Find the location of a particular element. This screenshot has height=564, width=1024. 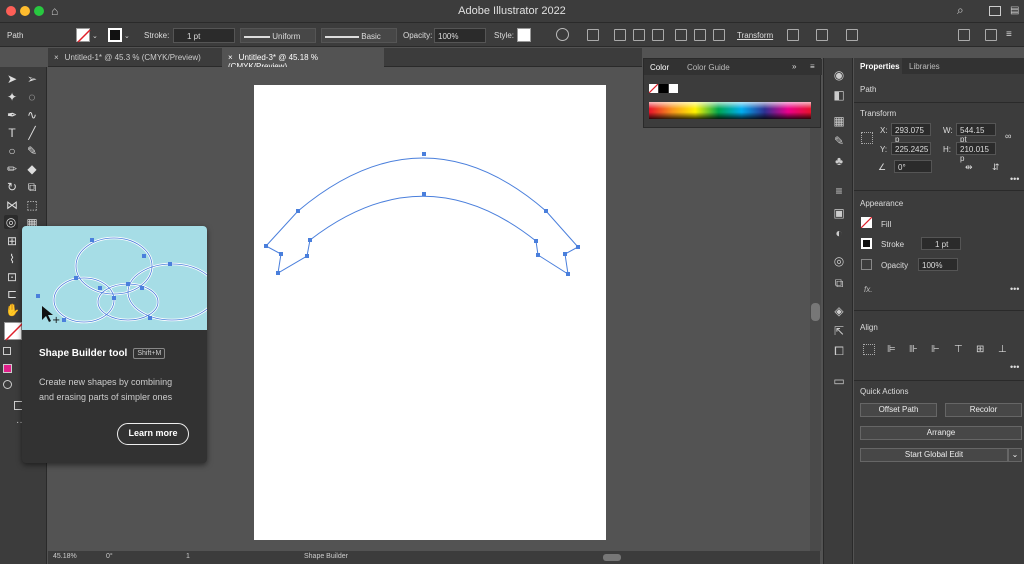

flip-vertical-icon: ⇵ is located at coordinates (996, 167).